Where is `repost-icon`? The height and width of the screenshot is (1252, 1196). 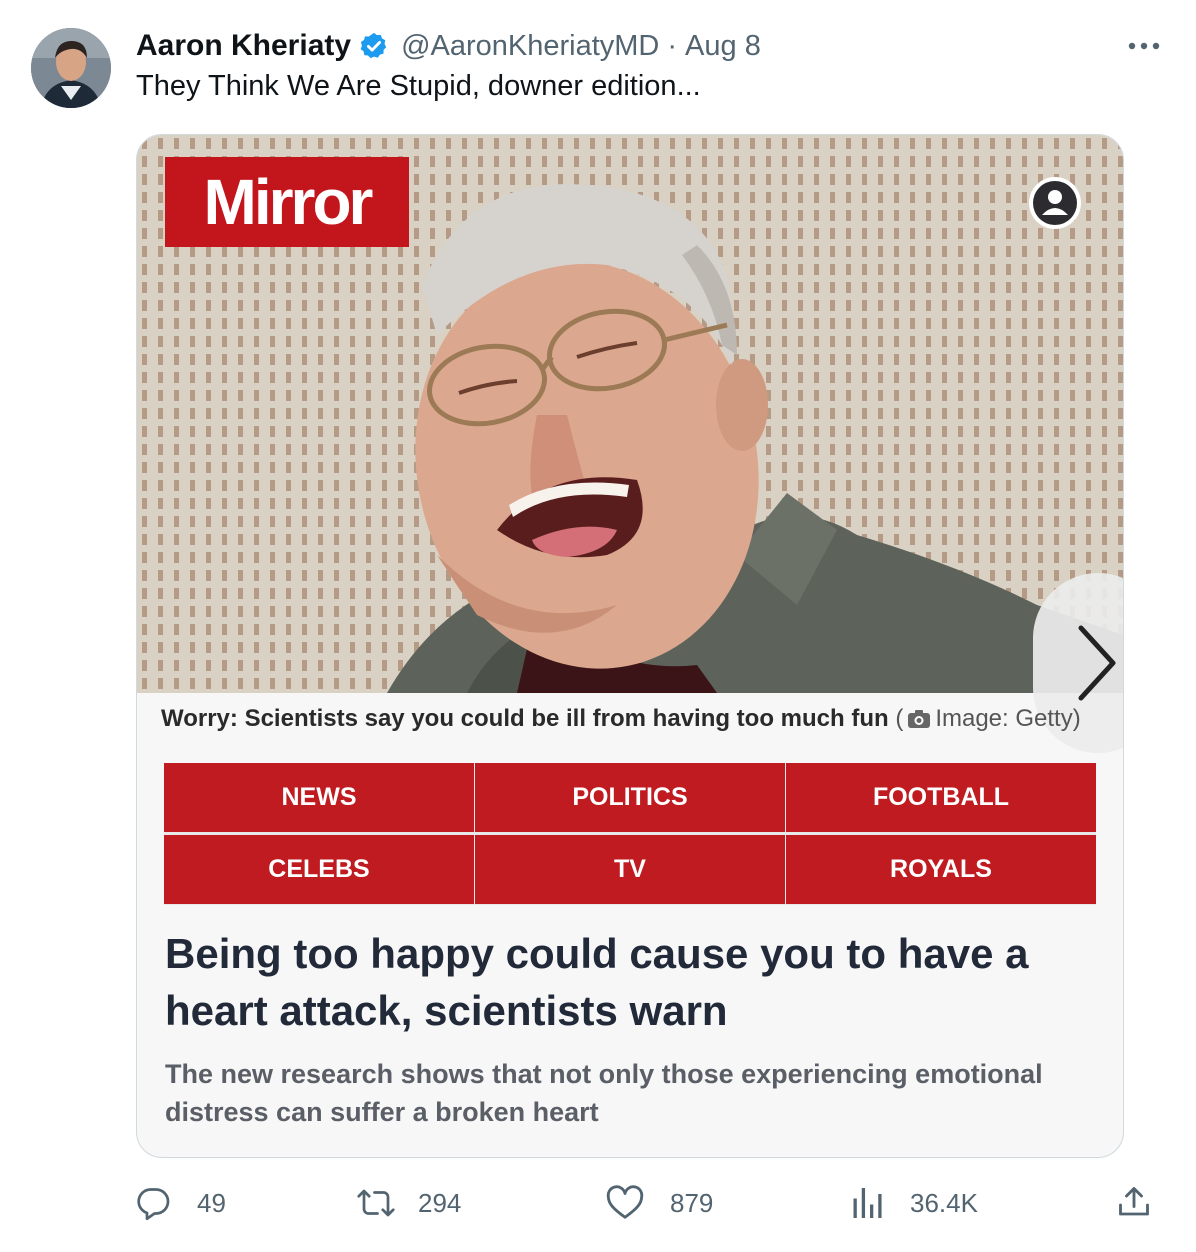 repost-icon is located at coordinates (376, 1203).